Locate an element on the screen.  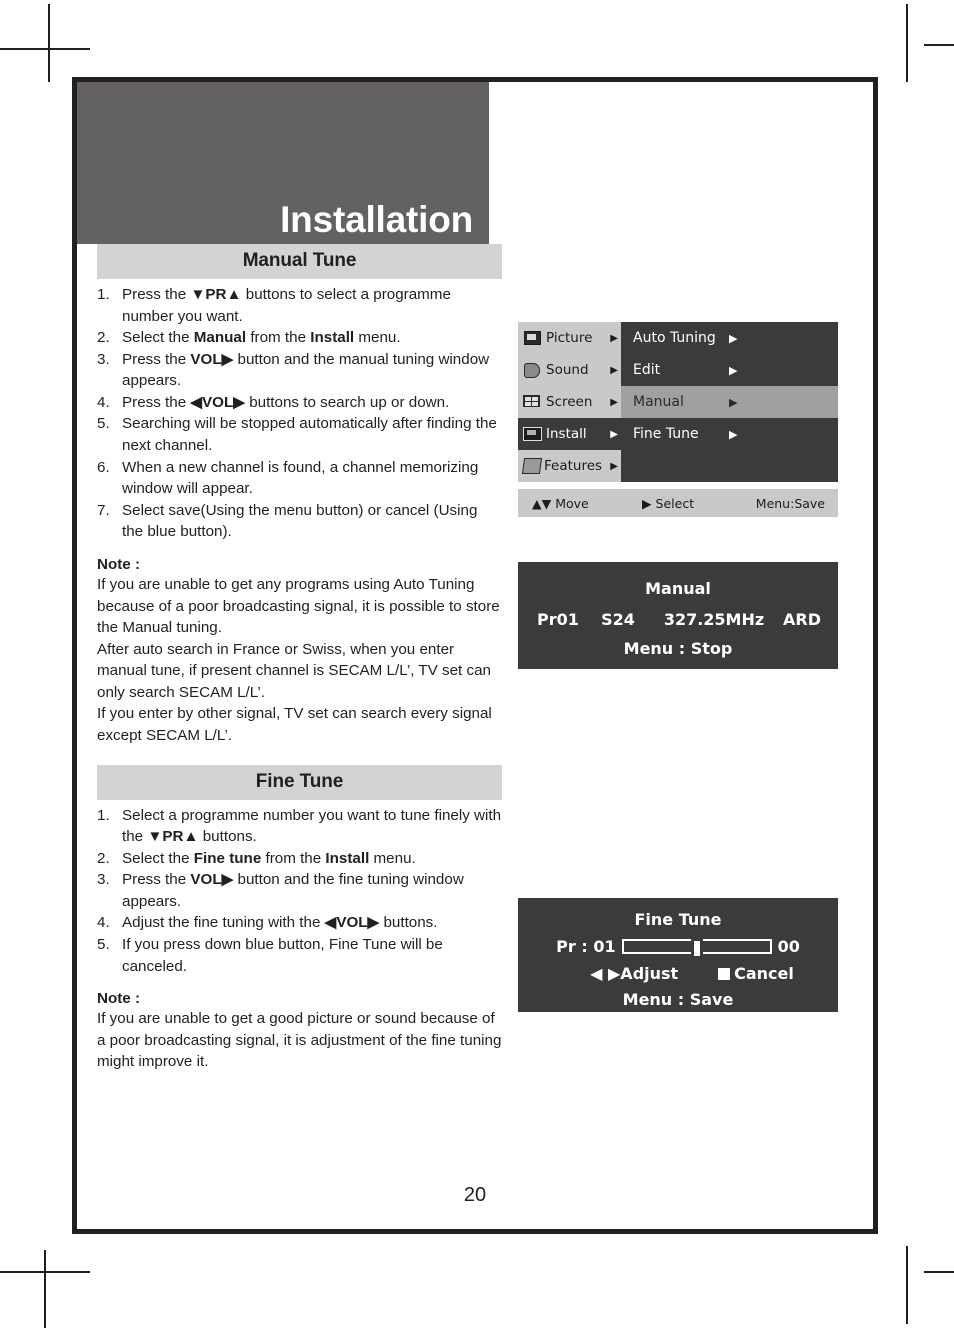
osd-submenu-item-label: Edit is located at coordinates (647, 370).